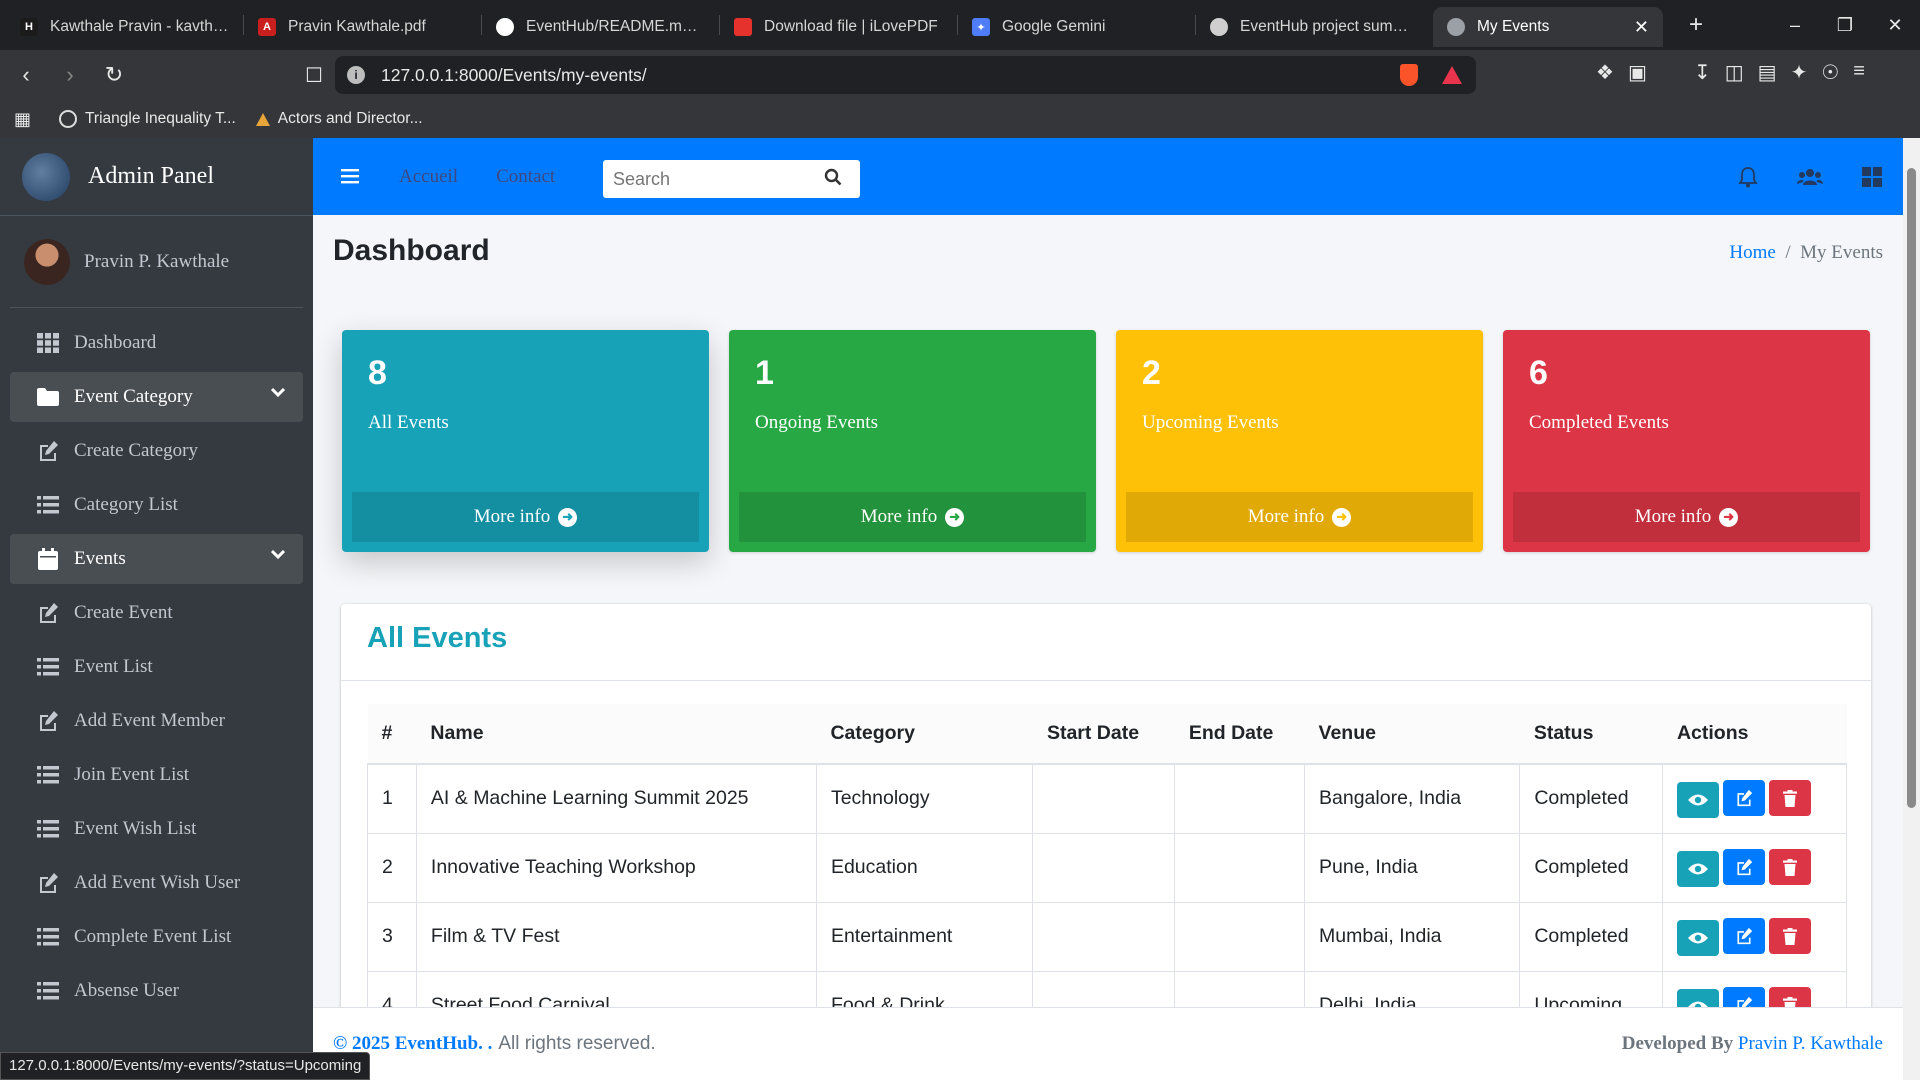 The height and width of the screenshot is (1080, 1920). I want to click on brand: Admin Panel, so click(156, 177).